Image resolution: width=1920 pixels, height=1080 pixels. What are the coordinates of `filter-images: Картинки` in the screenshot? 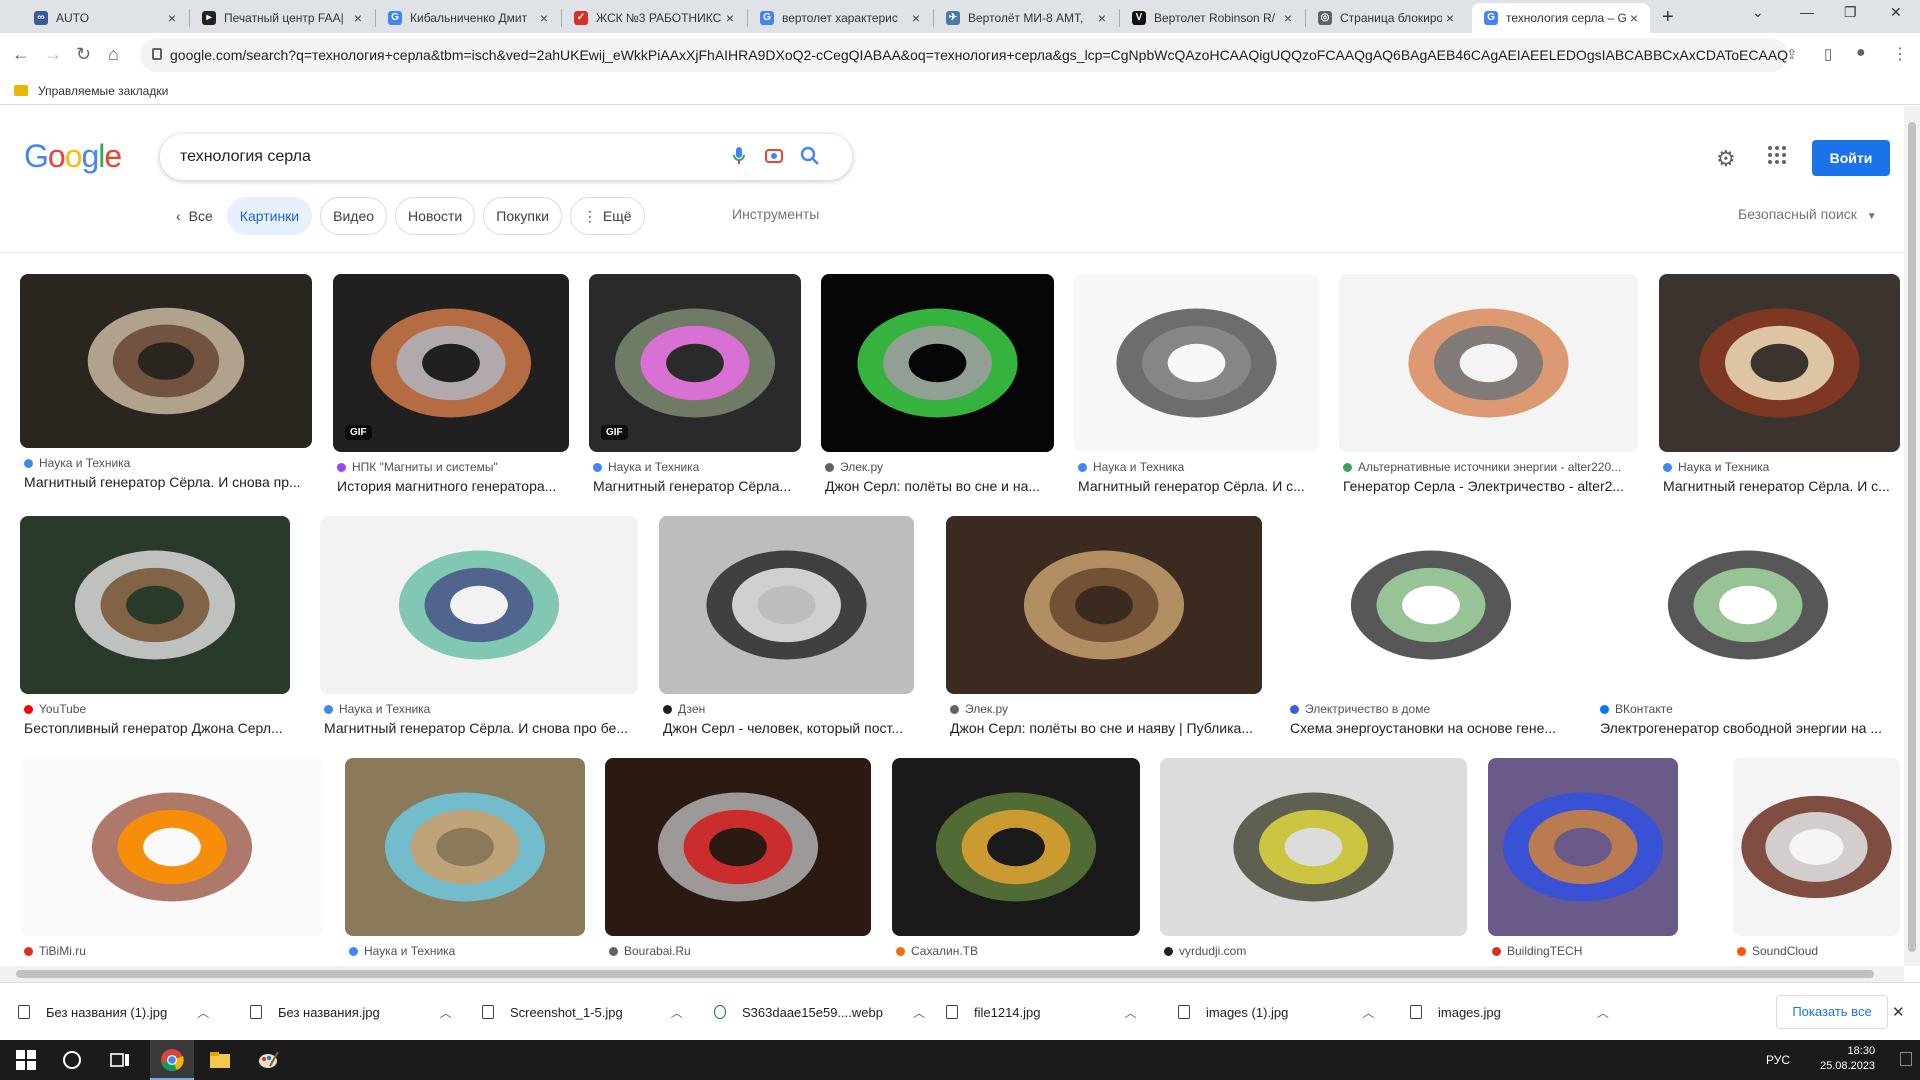 It's located at (269, 216).